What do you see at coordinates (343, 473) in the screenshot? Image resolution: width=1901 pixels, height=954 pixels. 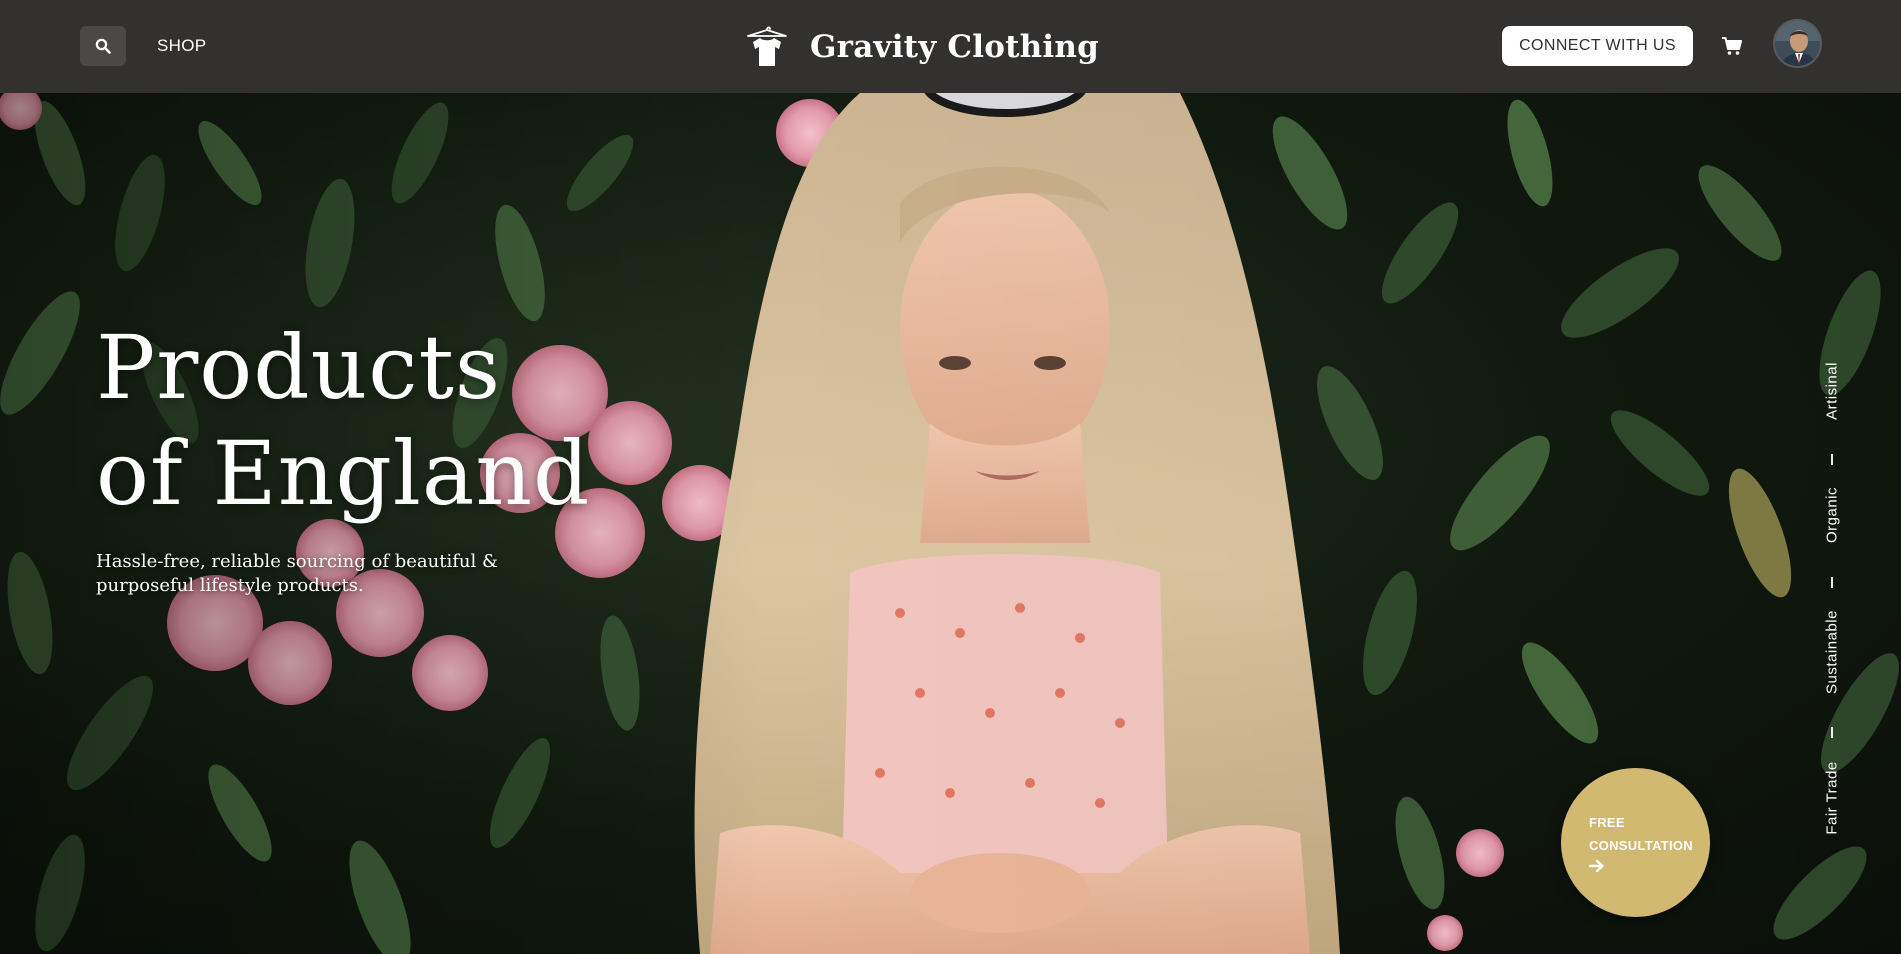 I see `hero-title-line-2: of England` at bounding box center [343, 473].